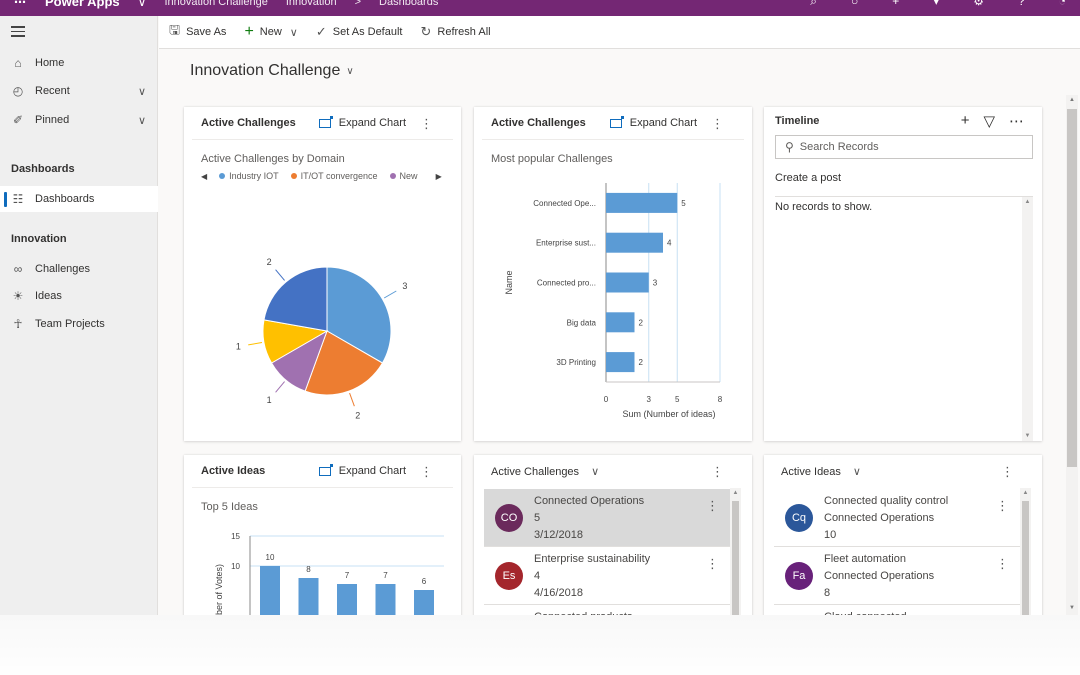 Image resolution: width=1080 pixels, height=675 pixels. I want to click on new-button: + New ∨, so click(270, 32).